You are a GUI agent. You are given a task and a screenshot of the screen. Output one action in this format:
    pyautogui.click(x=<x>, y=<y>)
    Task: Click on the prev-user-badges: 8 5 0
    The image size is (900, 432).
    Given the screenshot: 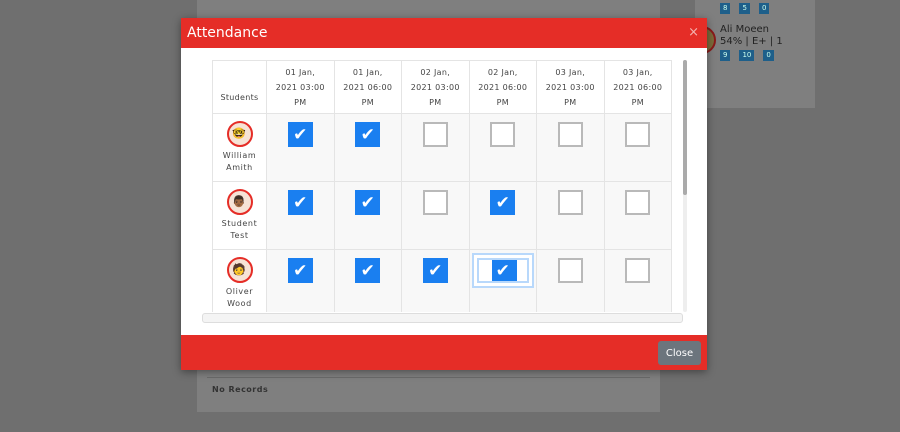 What is the action you would take?
    pyautogui.click(x=745, y=8)
    